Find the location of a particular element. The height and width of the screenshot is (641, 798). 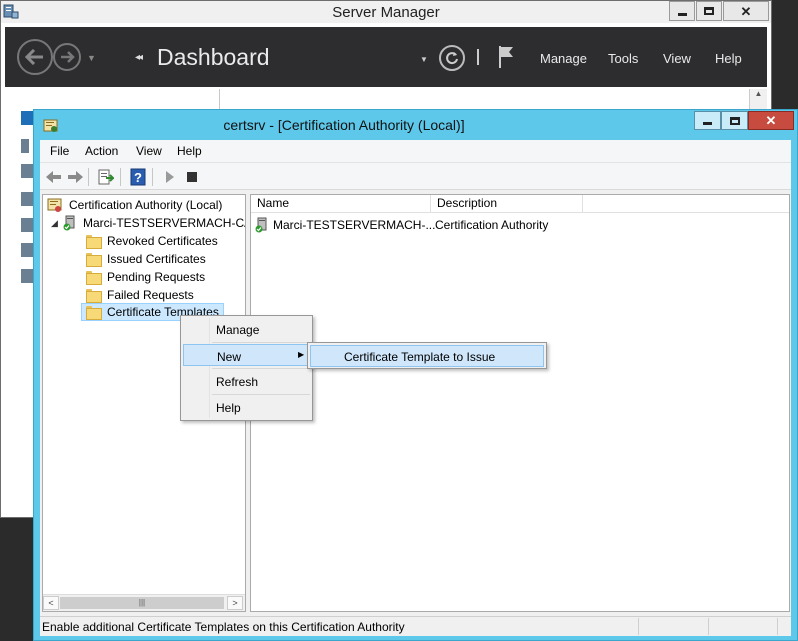

context-menu-item-help: Help is located at coordinates (247, 407).